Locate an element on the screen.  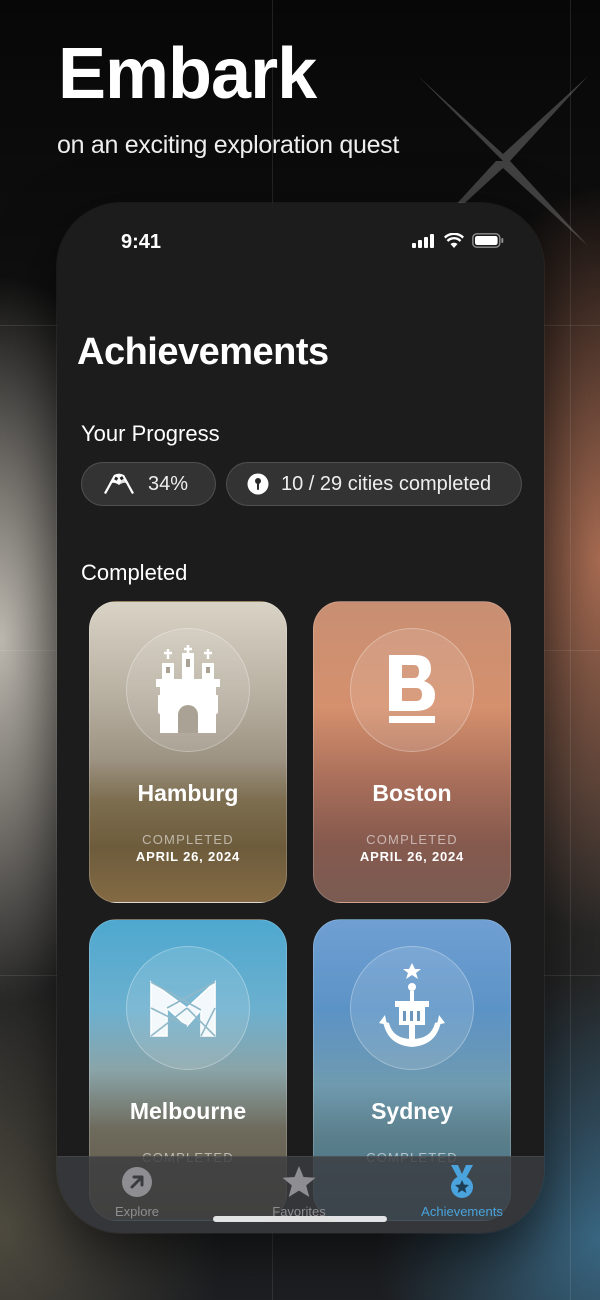
hamburg-castle-icon is located at coordinates (188, 689).